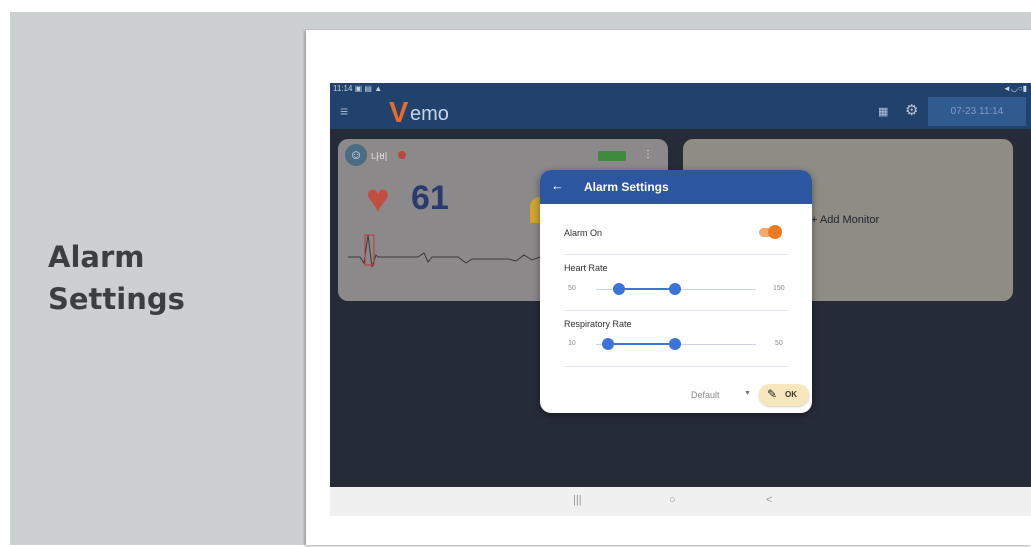 This screenshot has height=547, width=1031. Describe the element at coordinates (747, 393) in the screenshot. I see `dropdown-caret-icon: ▼` at that location.